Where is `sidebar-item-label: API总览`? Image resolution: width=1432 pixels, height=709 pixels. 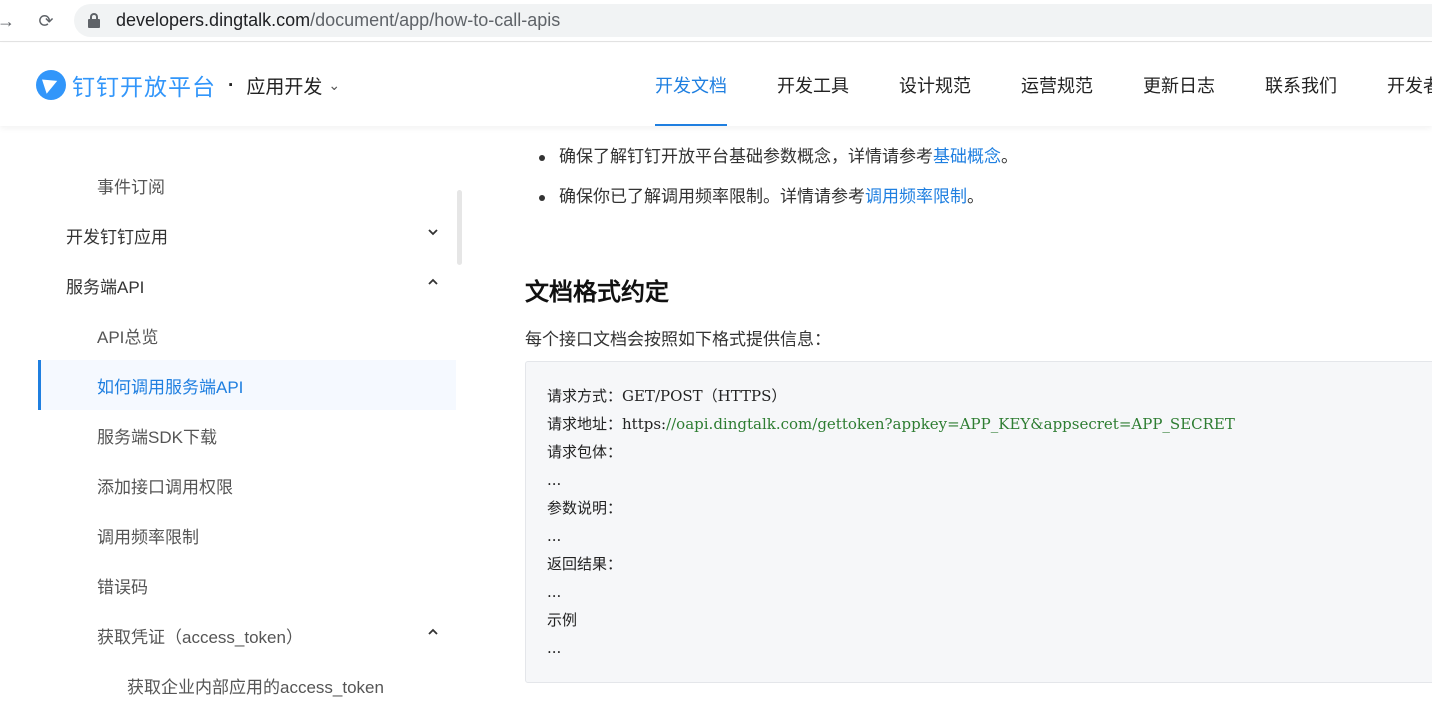 sidebar-item-label: API总览 is located at coordinates (128, 337).